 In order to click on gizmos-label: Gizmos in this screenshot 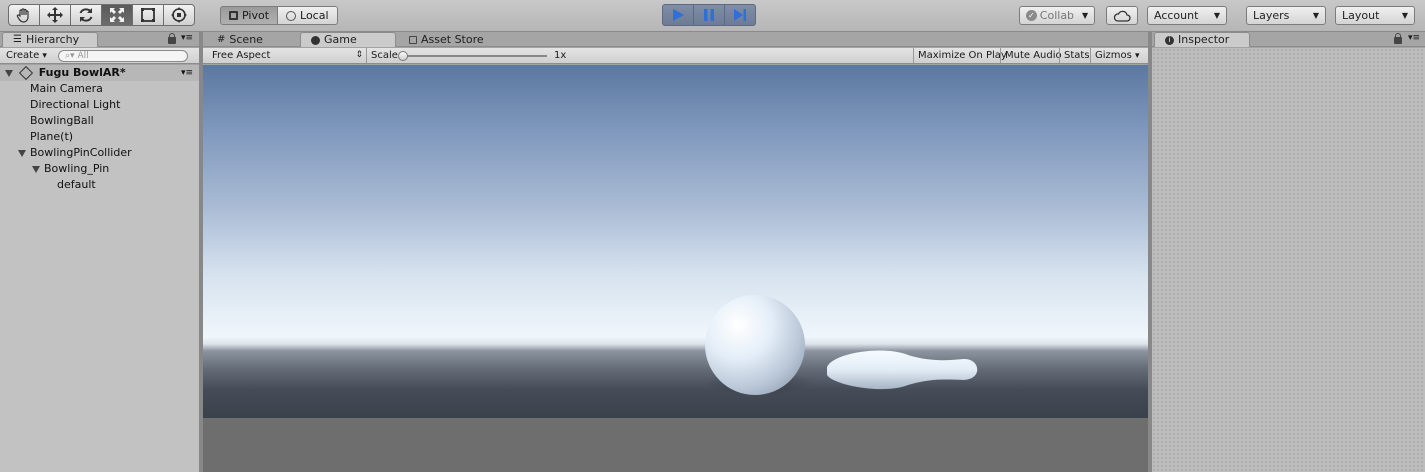, I will do `click(1113, 55)`.